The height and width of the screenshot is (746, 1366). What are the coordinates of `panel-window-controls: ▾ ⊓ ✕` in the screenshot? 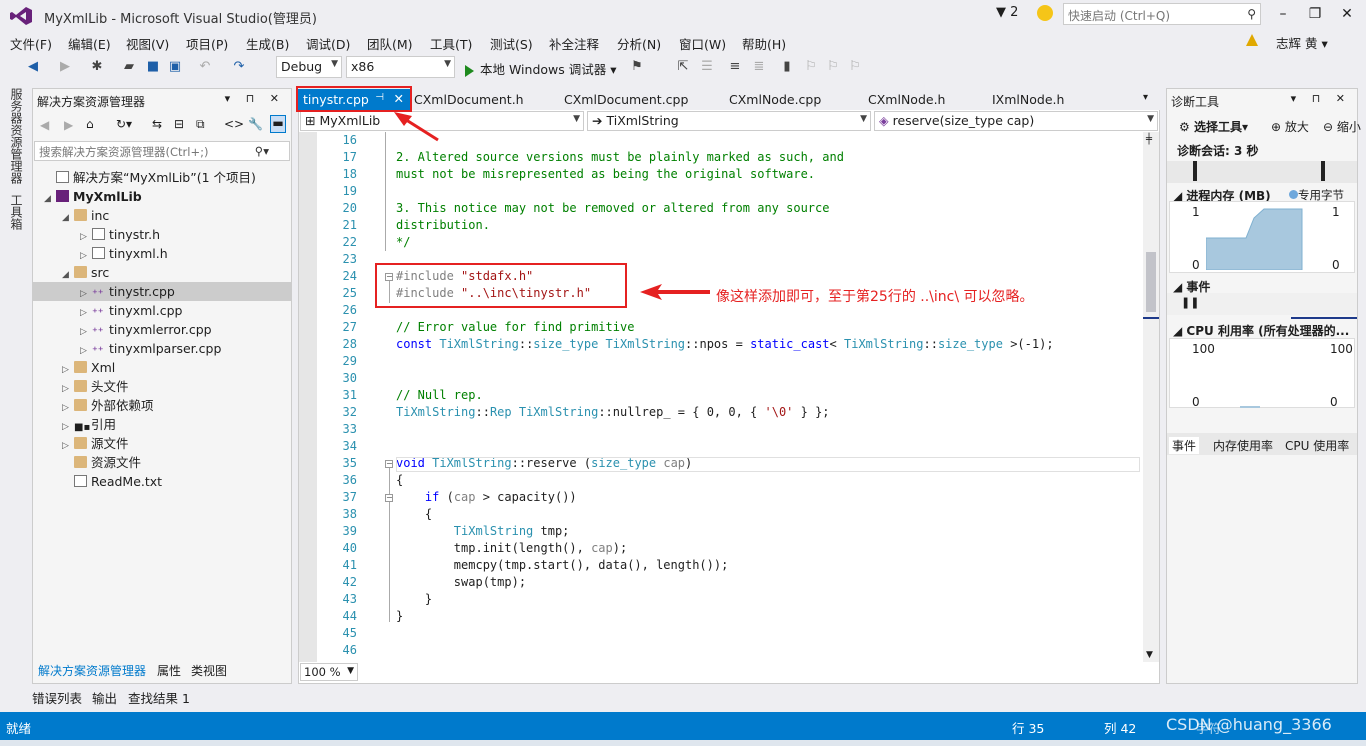 It's located at (255, 98).